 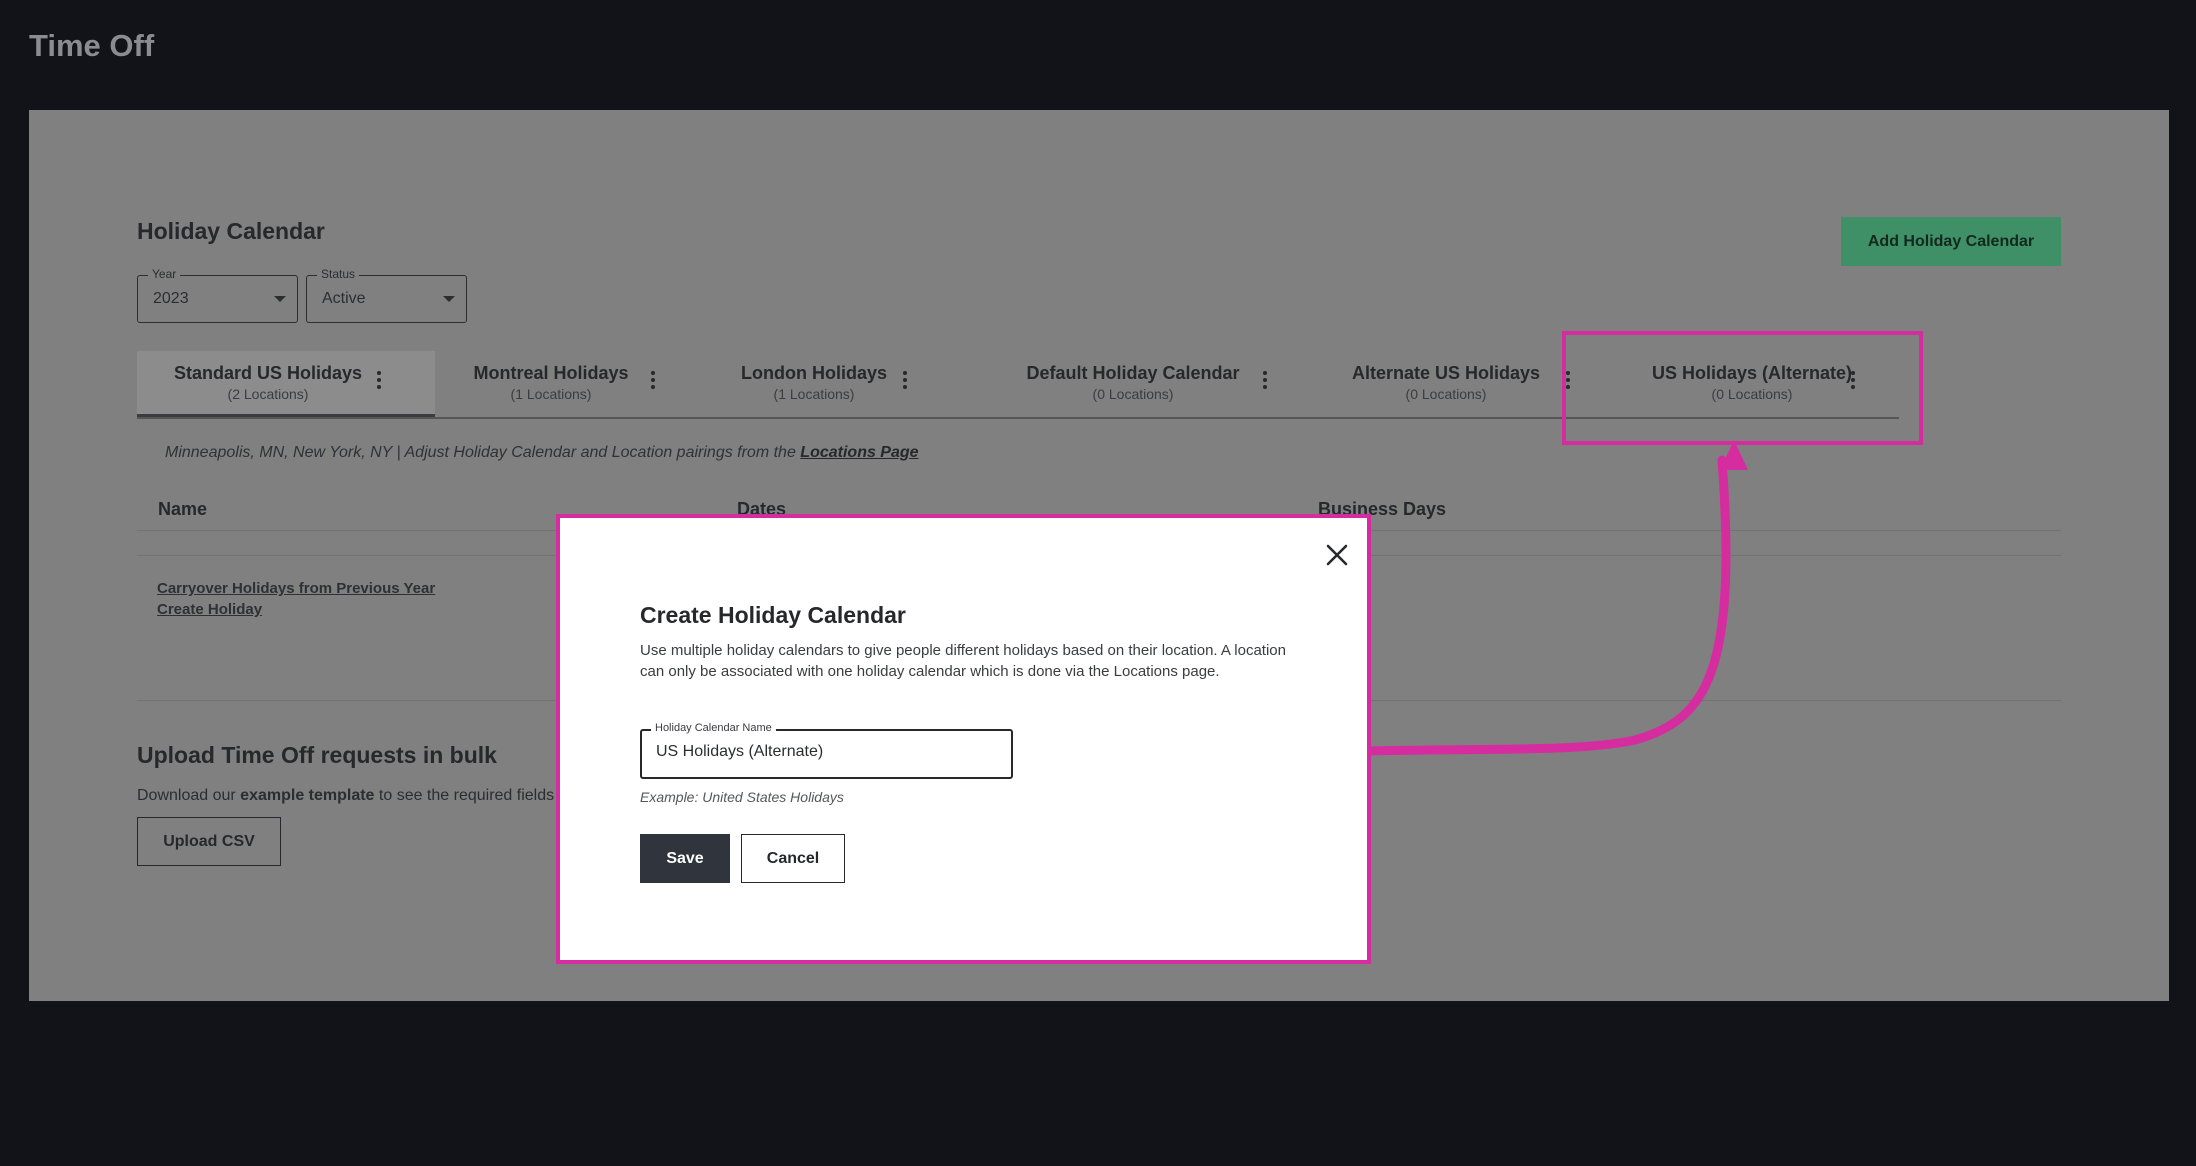 What do you see at coordinates (1337, 555) in the screenshot?
I see `close-icon` at bounding box center [1337, 555].